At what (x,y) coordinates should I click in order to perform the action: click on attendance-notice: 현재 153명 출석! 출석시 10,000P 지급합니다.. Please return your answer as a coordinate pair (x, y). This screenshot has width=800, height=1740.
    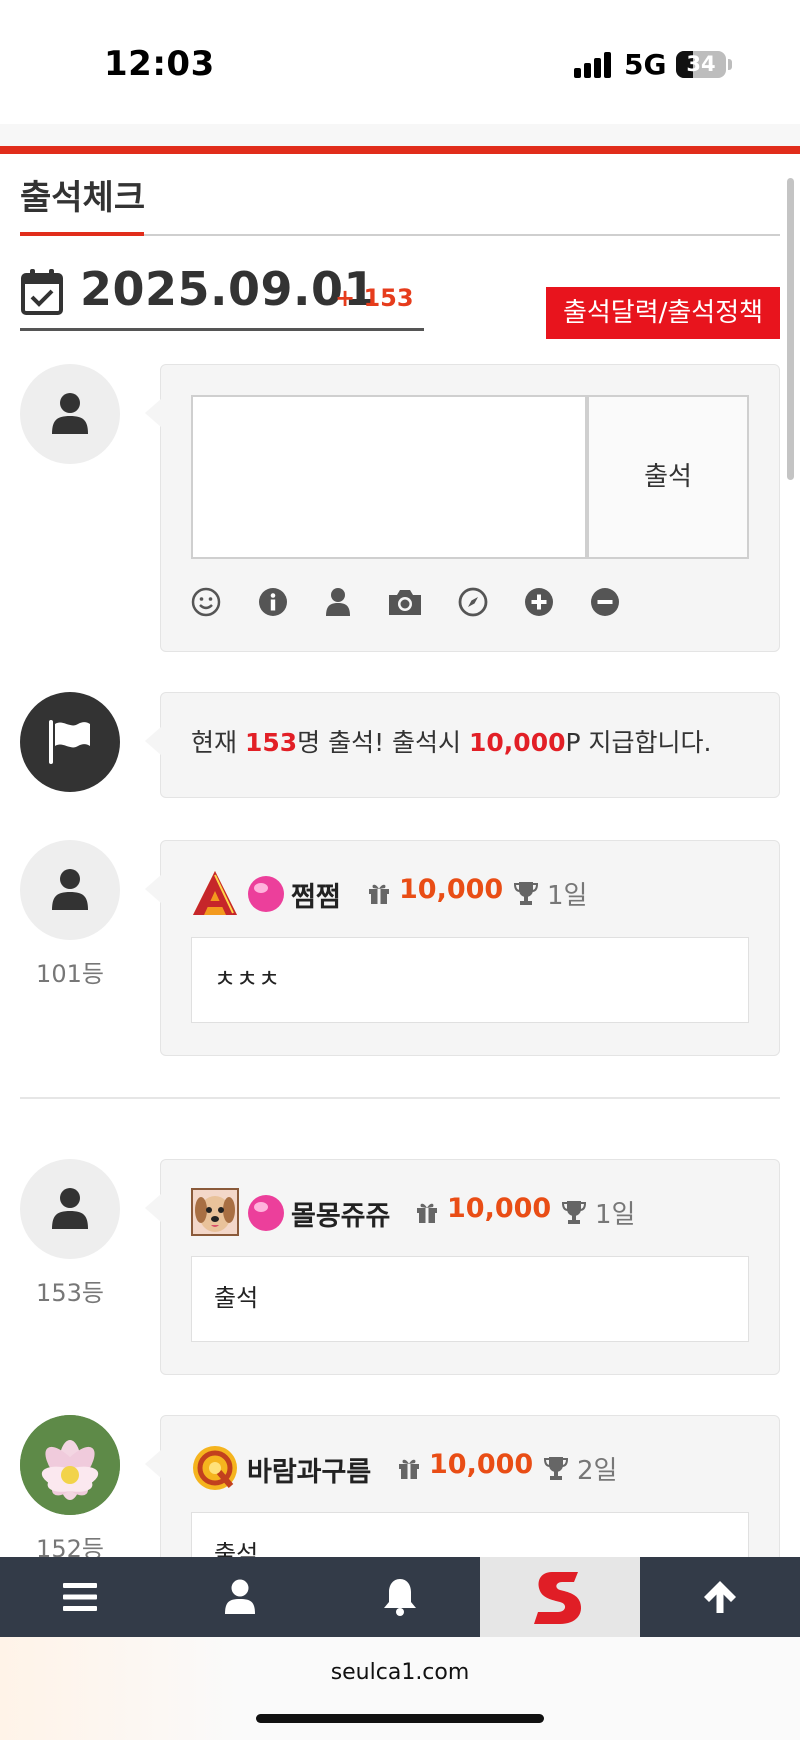
    Looking at the image, I should click on (462, 745).